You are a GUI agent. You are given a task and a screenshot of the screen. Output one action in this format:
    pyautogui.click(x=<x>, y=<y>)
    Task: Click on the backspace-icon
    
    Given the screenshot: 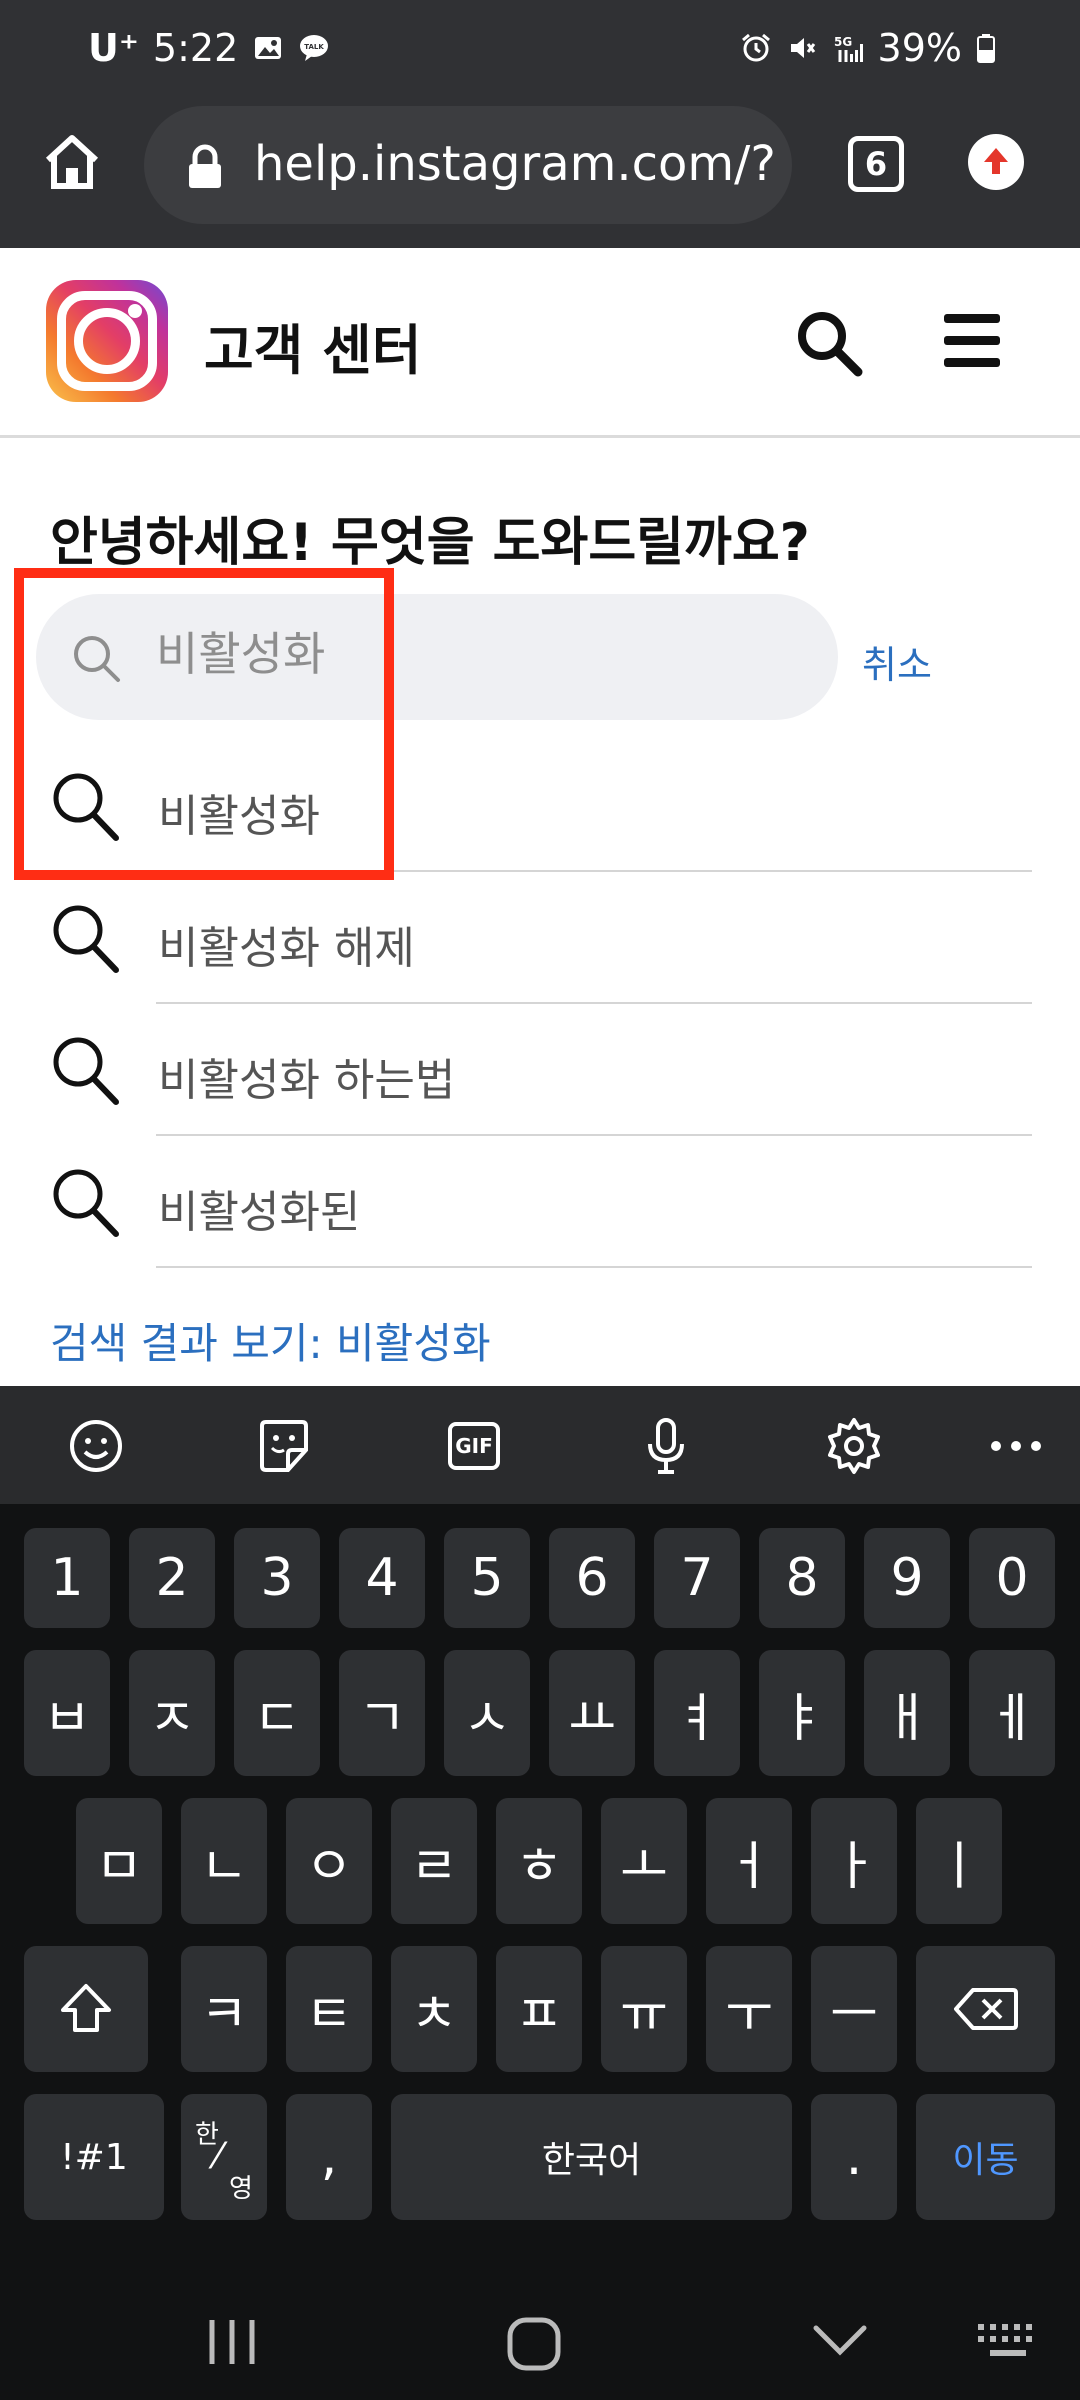 What is the action you would take?
    pyautogui.click(x=985, y=2009)
    